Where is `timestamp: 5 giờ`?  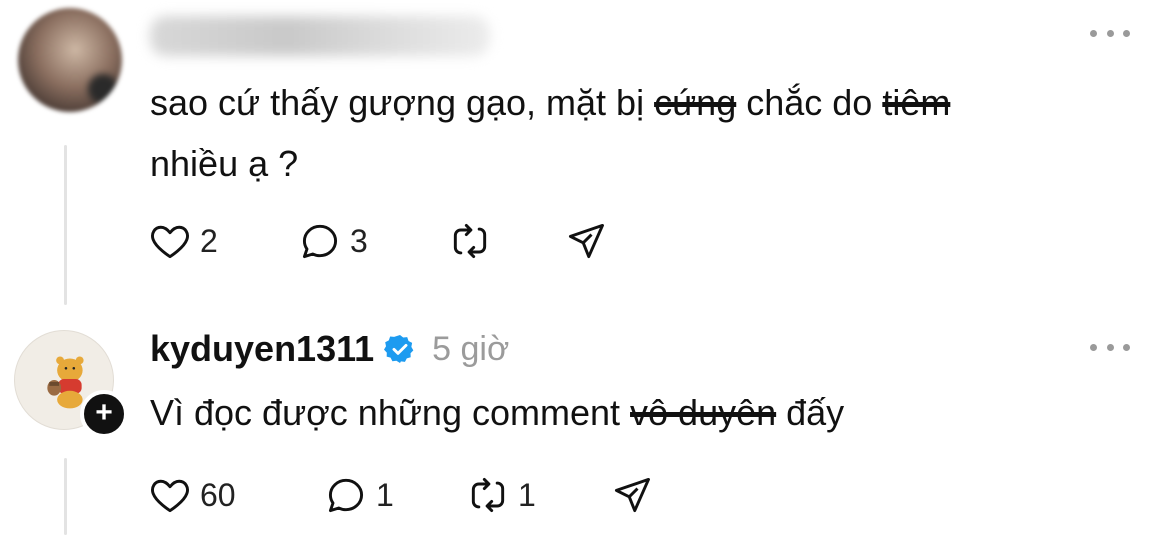 timestamp: 5 giờ is located at coordinates (471, 348).